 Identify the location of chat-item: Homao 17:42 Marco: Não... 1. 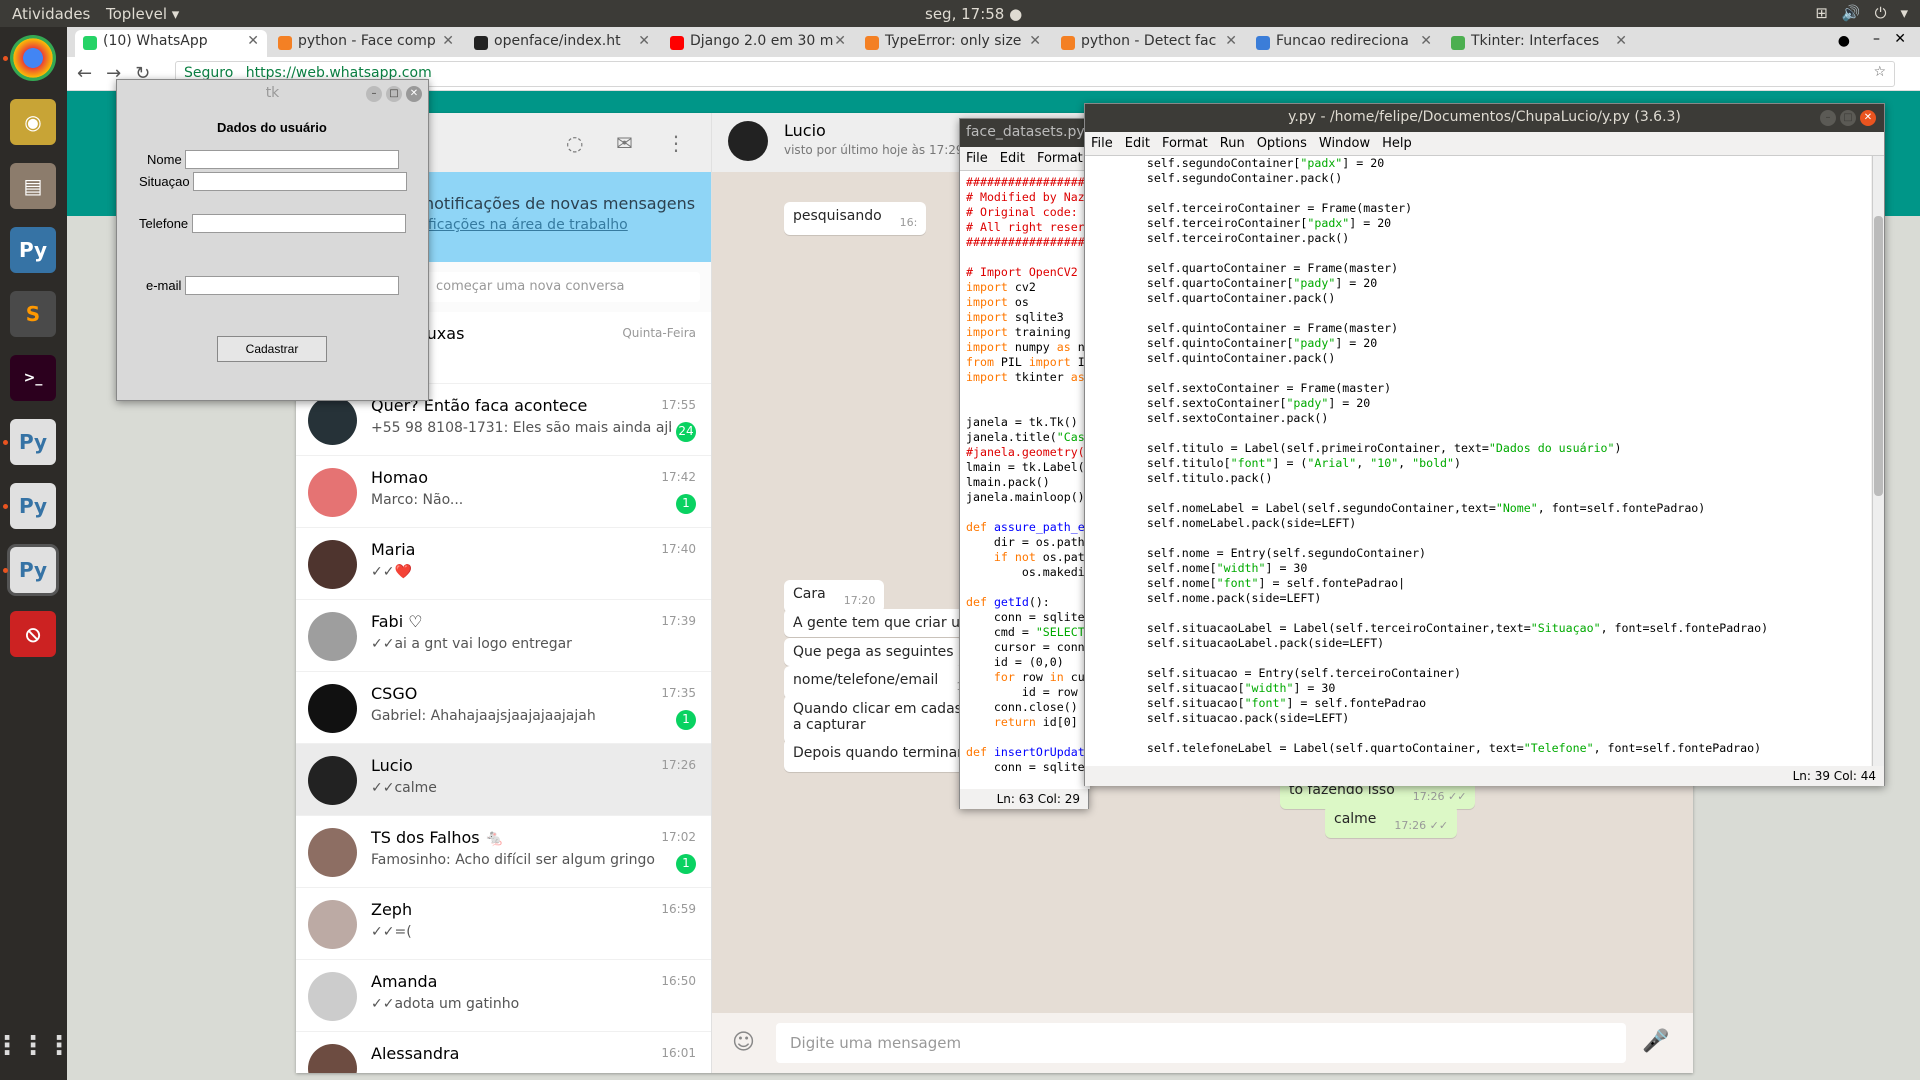
(503, 492).